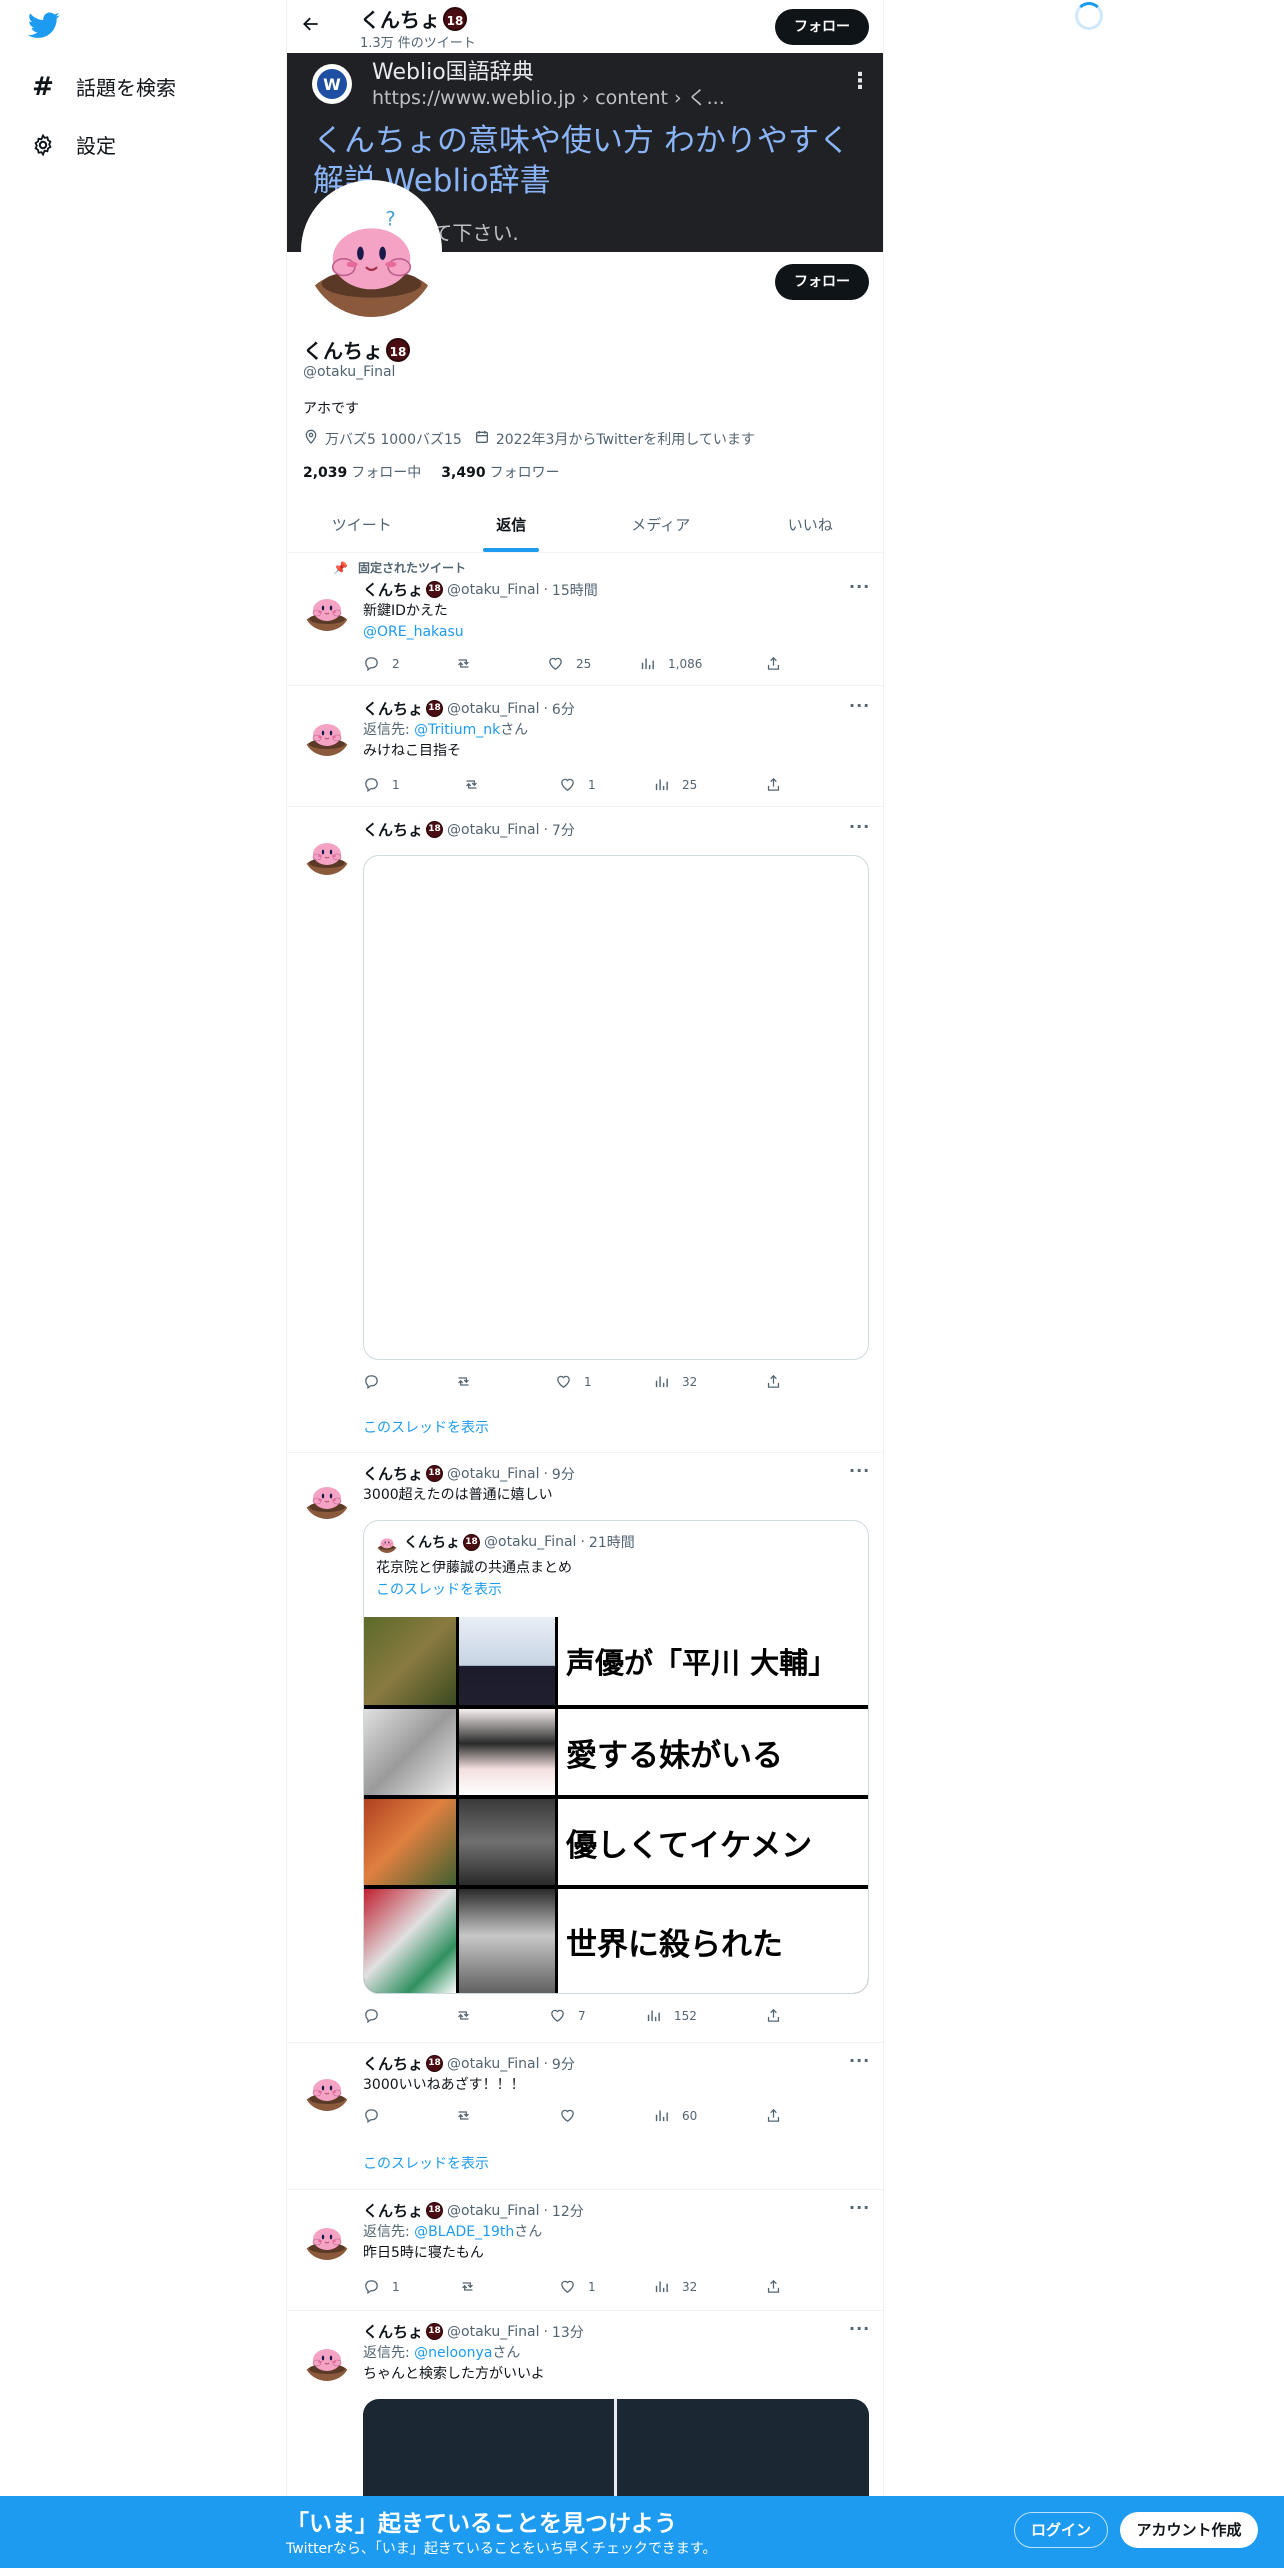 This screenshot has height=2568, width=1284. Describe the element at coordinates (480, 590) in the screenshot. I see `tweet-header: くんちょ 18 @otaku_Final · 15時間` at that location.